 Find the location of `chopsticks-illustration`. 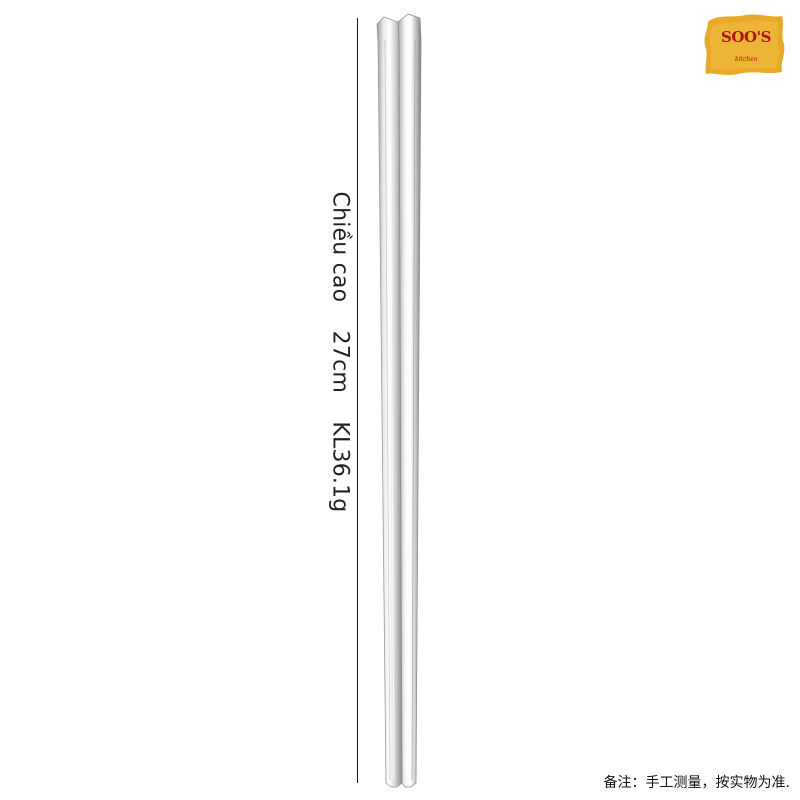

chopsticks-illustration is located at coordinates (399, 400).